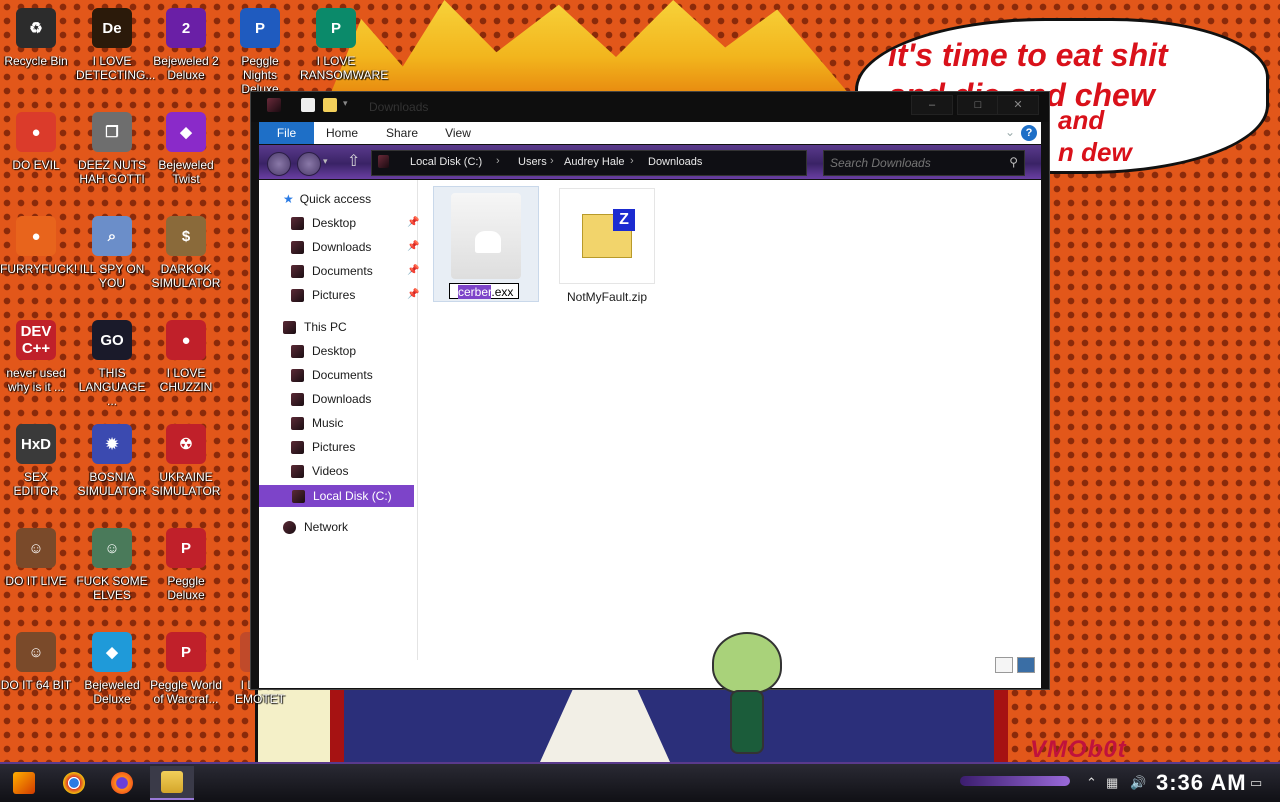 The height and width of the screenshot is (802, 1280). I want to click on title-bar: ▾ Downloads – □ ✕, so click(650, 107).